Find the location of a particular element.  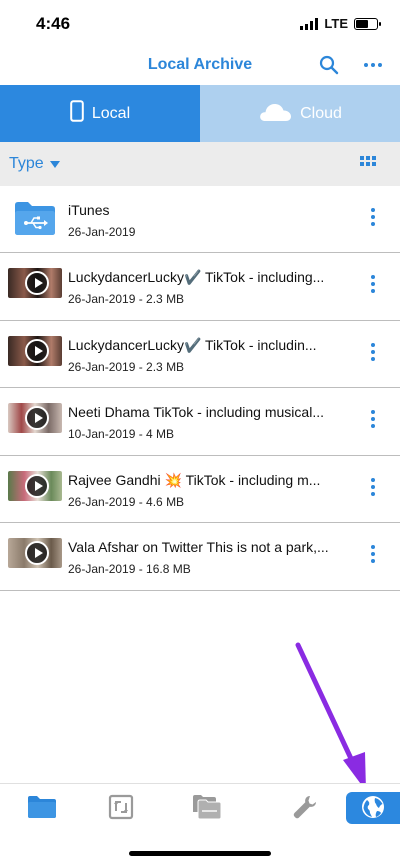

wrench-icon is located at coordinates (305, 807).